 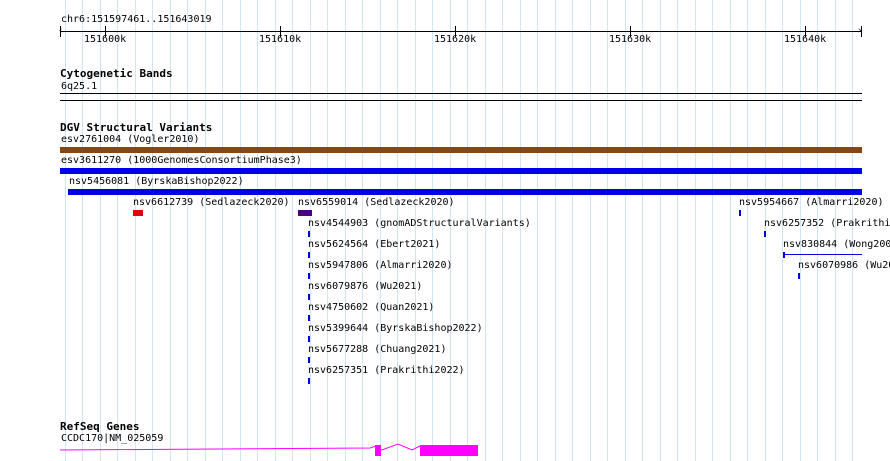 What do you see at coordinates (99, 426) in the screenshot?
I see `track-title-refseq: RefSeq Genes` at bounding box center [99, 426].